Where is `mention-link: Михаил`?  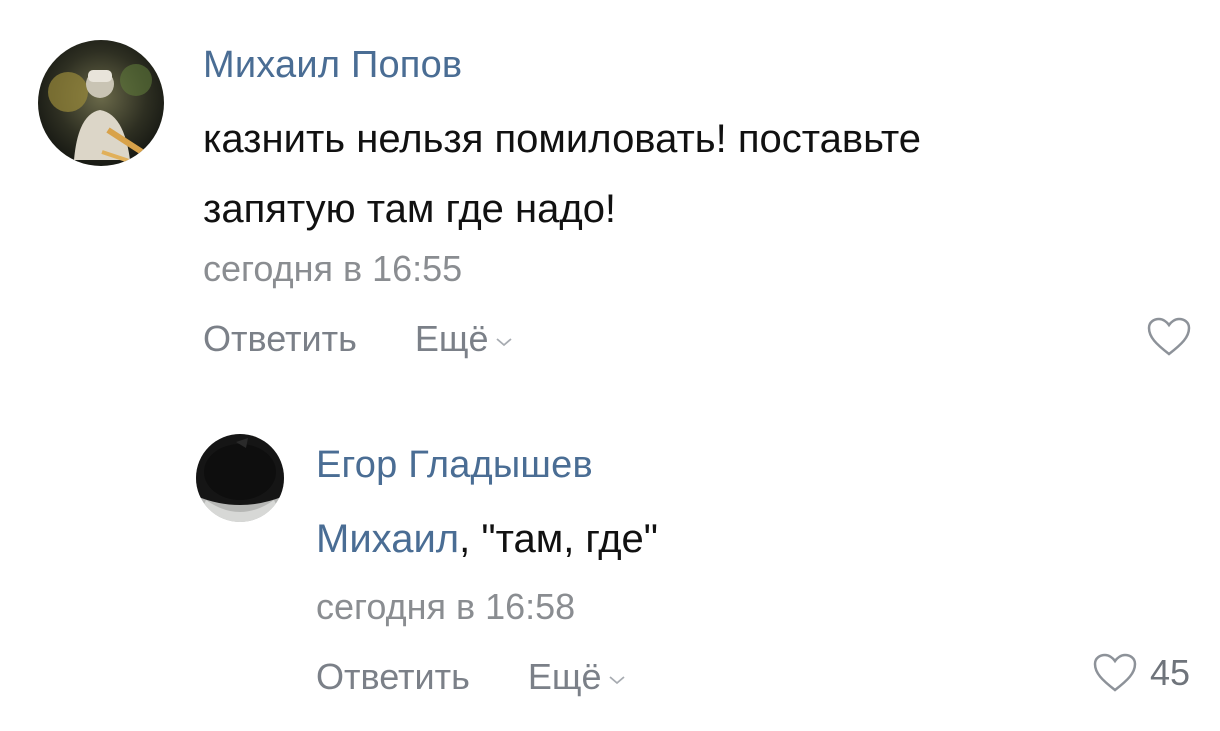
mention-link: Михаил is located at coordinates (387, 539).